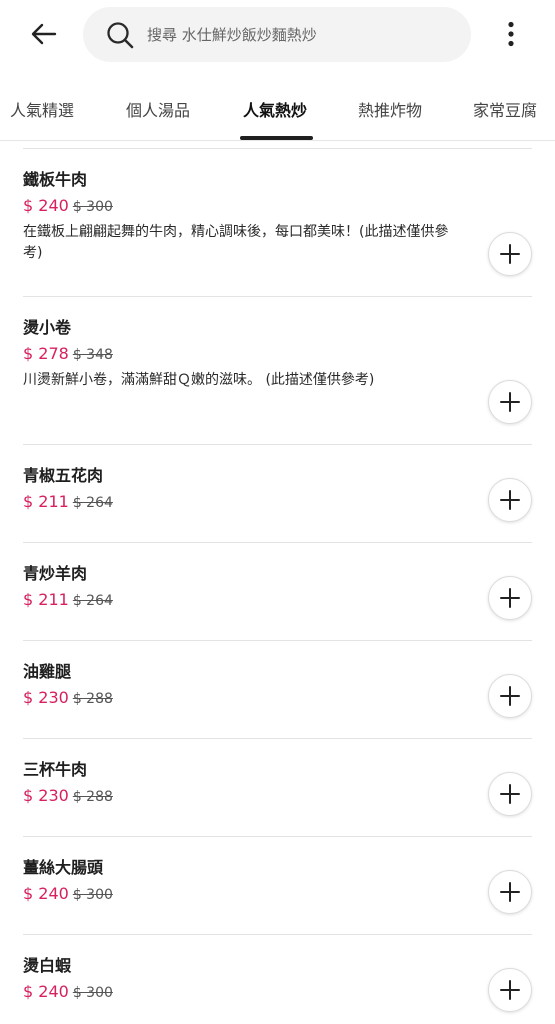  What do you see at coordinates (47, 671) in the screenshot?
I see `item-name: 油雞腿` at bounding box center [47, 671].